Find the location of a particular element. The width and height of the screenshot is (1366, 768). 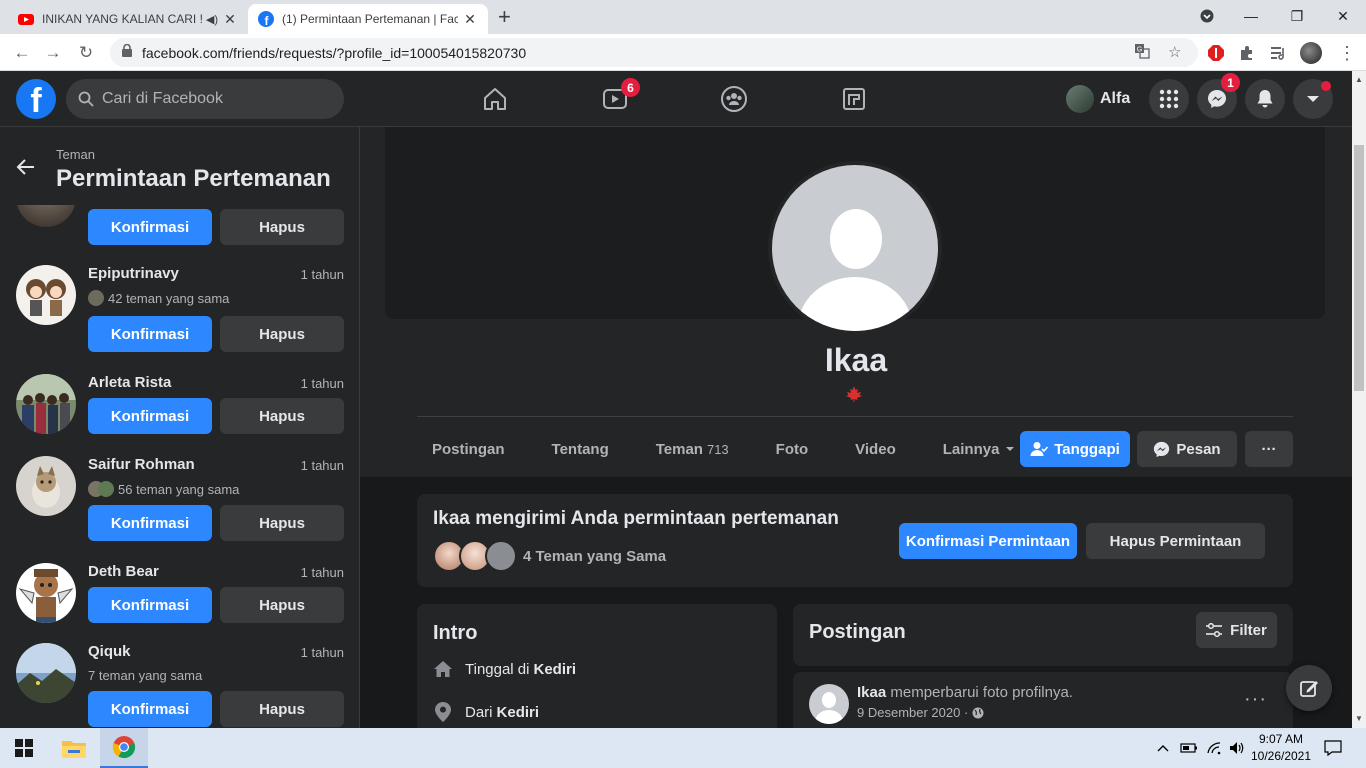

messenger-button: 1 is located at coordinates (1218, 96).